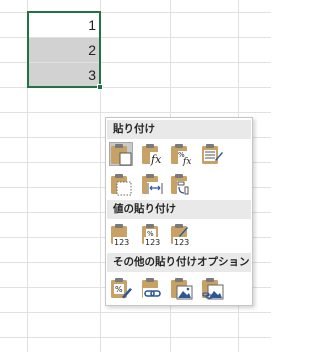  What do you see at coordinates (152, 184) in the screenshot?
I see `keep-source-column-widths-icon` at bounding box center [152, 184].